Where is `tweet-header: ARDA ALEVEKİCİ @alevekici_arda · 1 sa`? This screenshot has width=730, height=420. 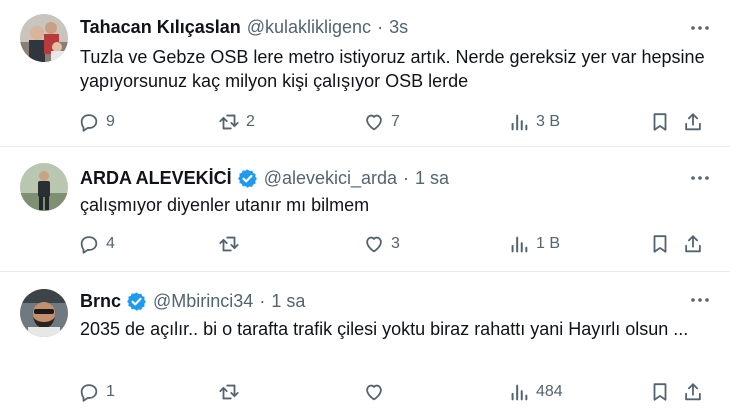
tweet-header: ARDA ALEVEKİCİ @alevekici_arda · 1 sa is located at coordinates (264, 178).